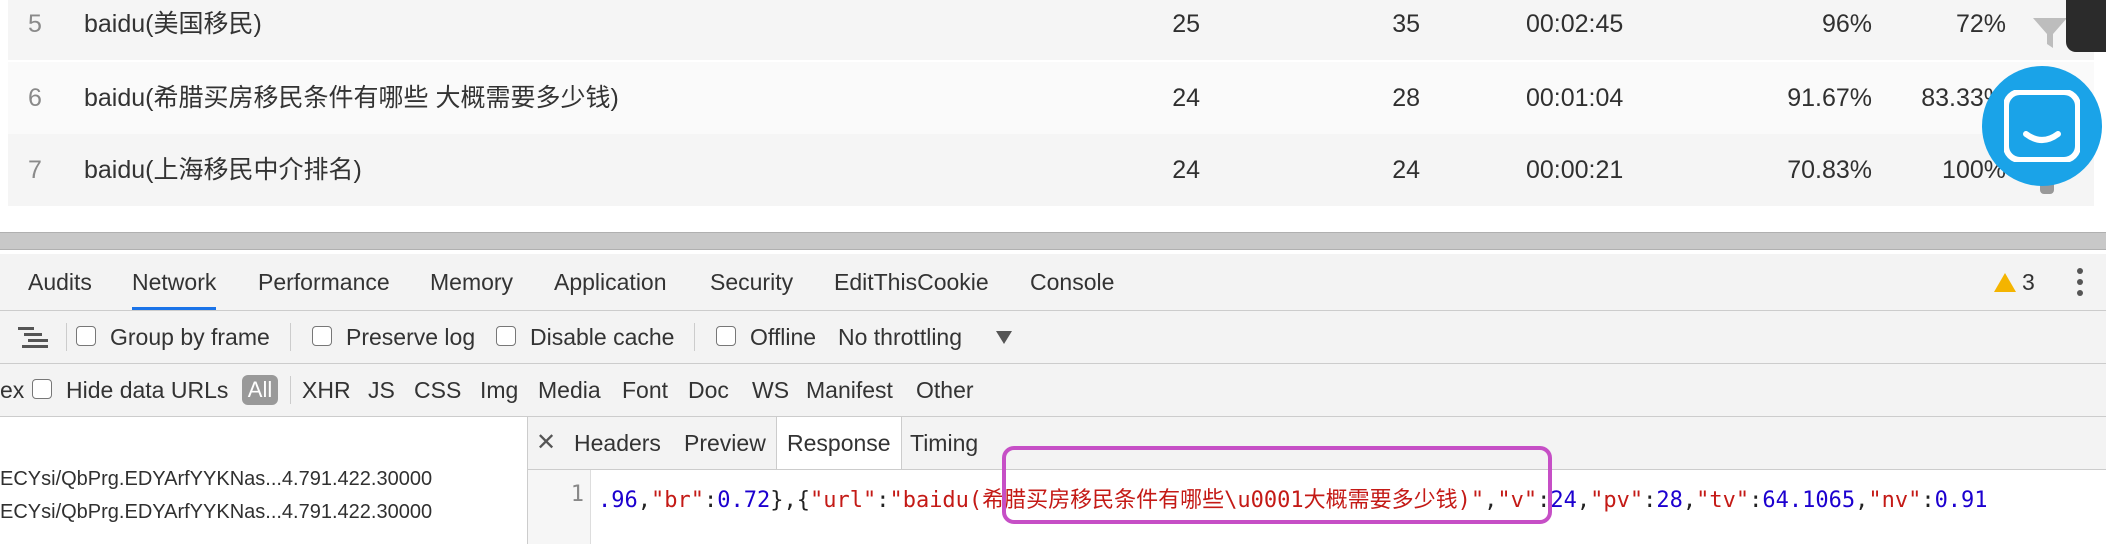 This screenshot has width=2106, height=544. What do you see at coordinates (1575, 98) in the screenshot?
I see `row-duration: 00:01:04` at bounding box center [1575, 98].